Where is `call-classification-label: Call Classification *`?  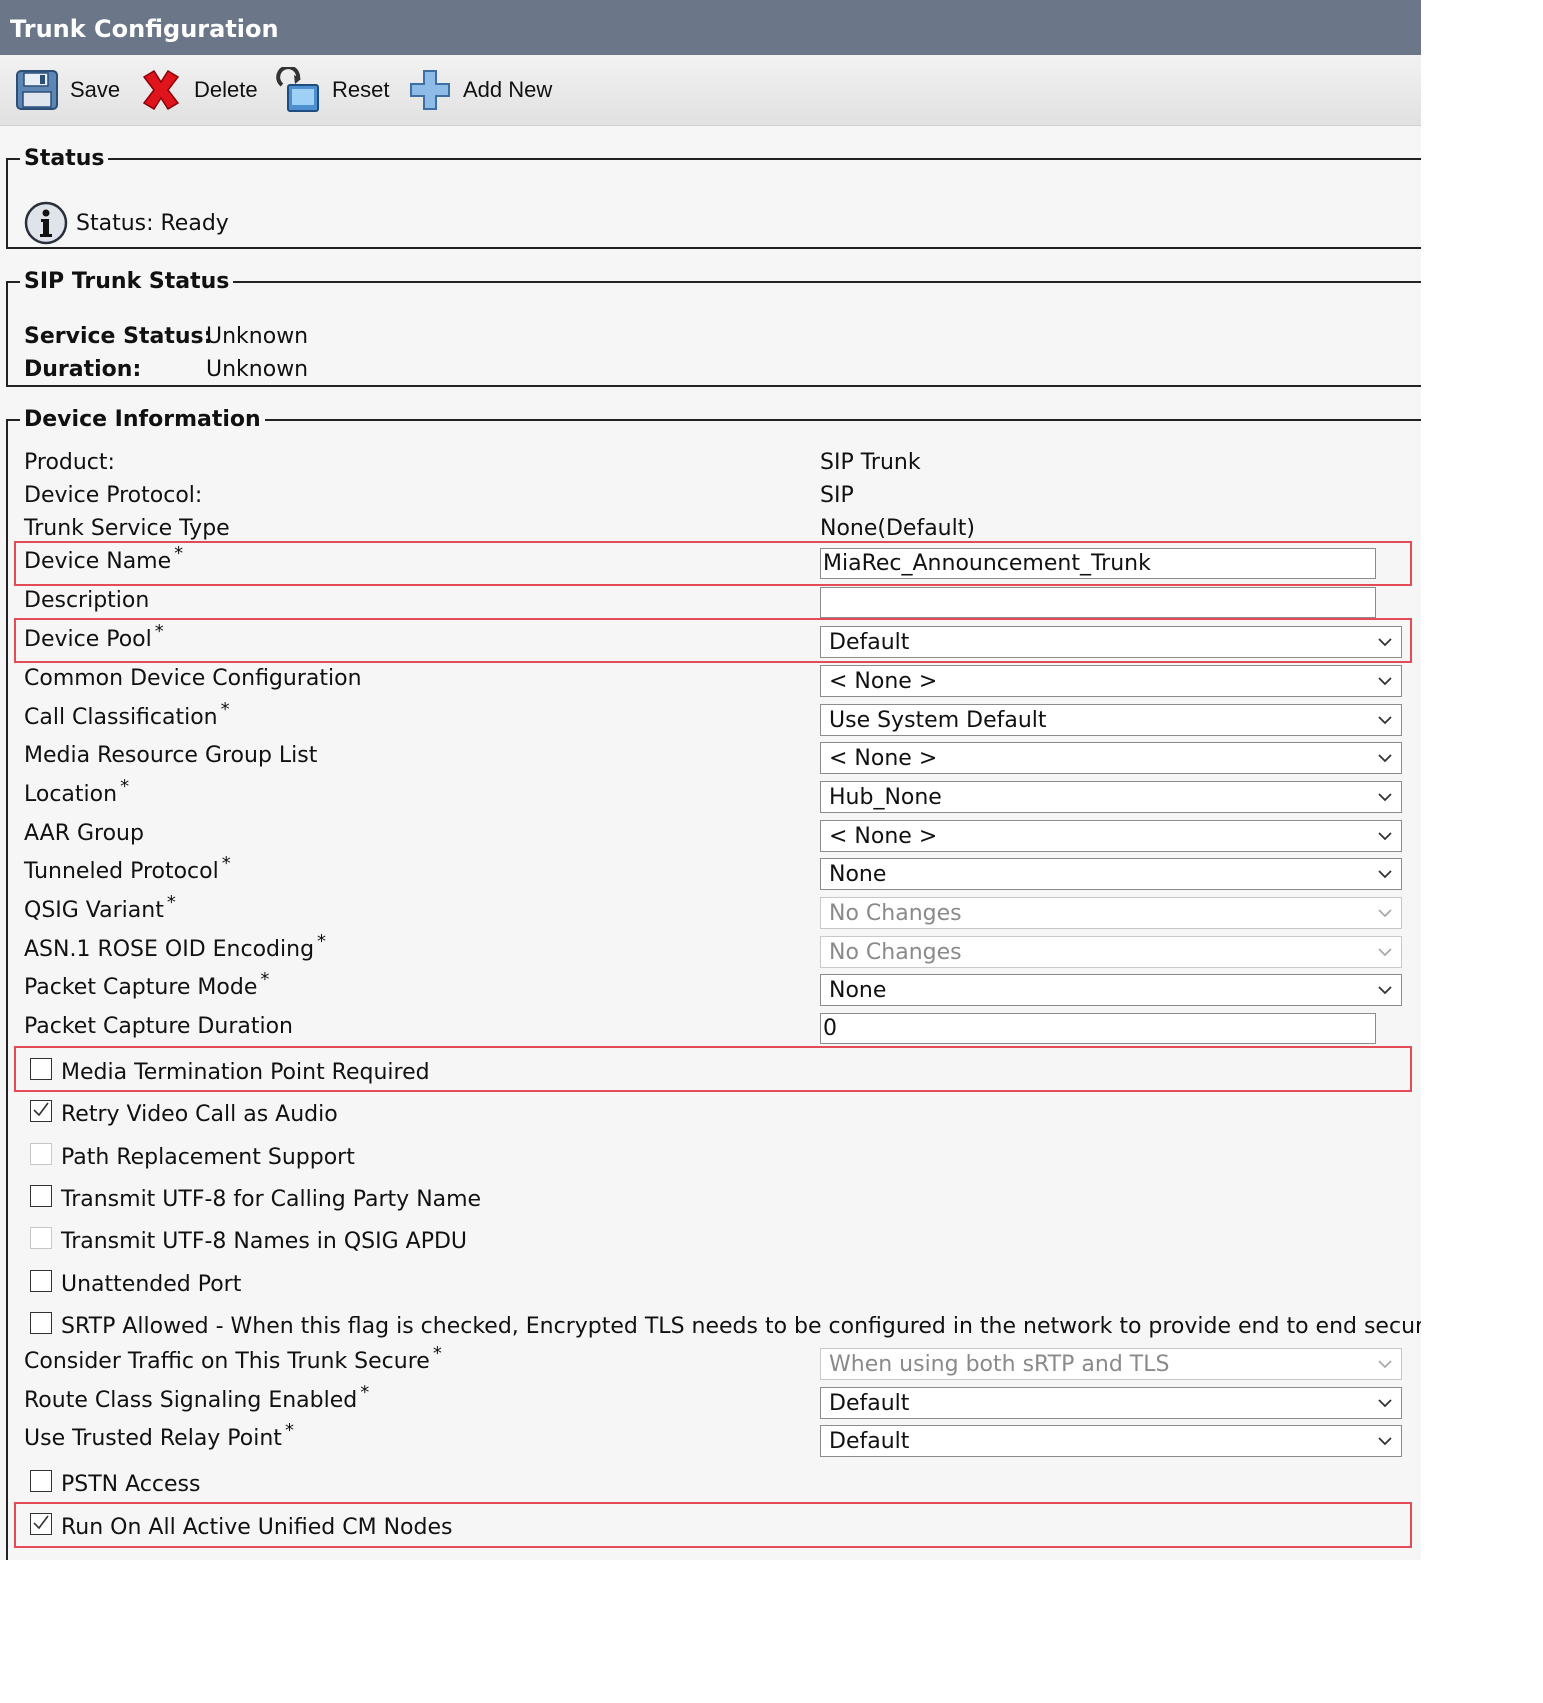
call-classification-label: Call Classification * is located at coordinates (127, 714).